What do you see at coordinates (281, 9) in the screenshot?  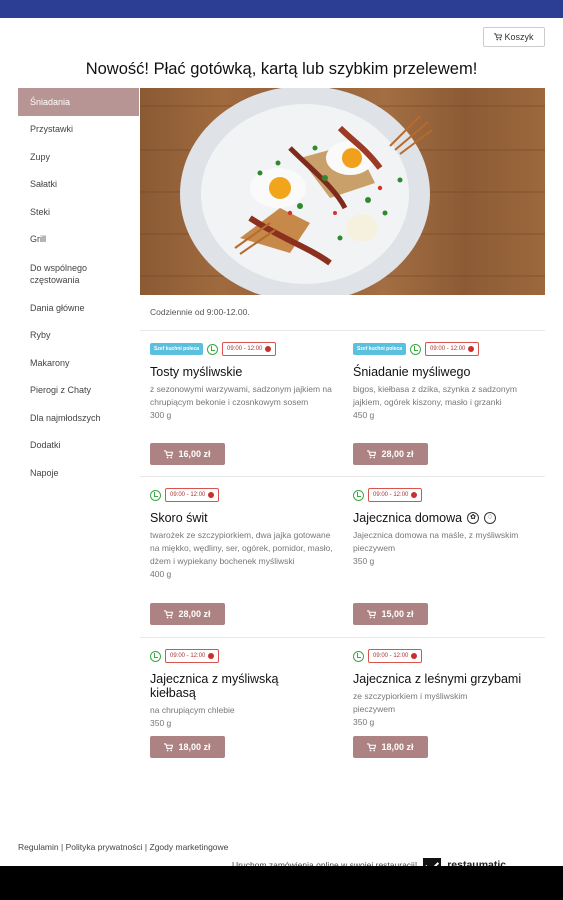 I see `status-bar` at bounding box center [281, 9].